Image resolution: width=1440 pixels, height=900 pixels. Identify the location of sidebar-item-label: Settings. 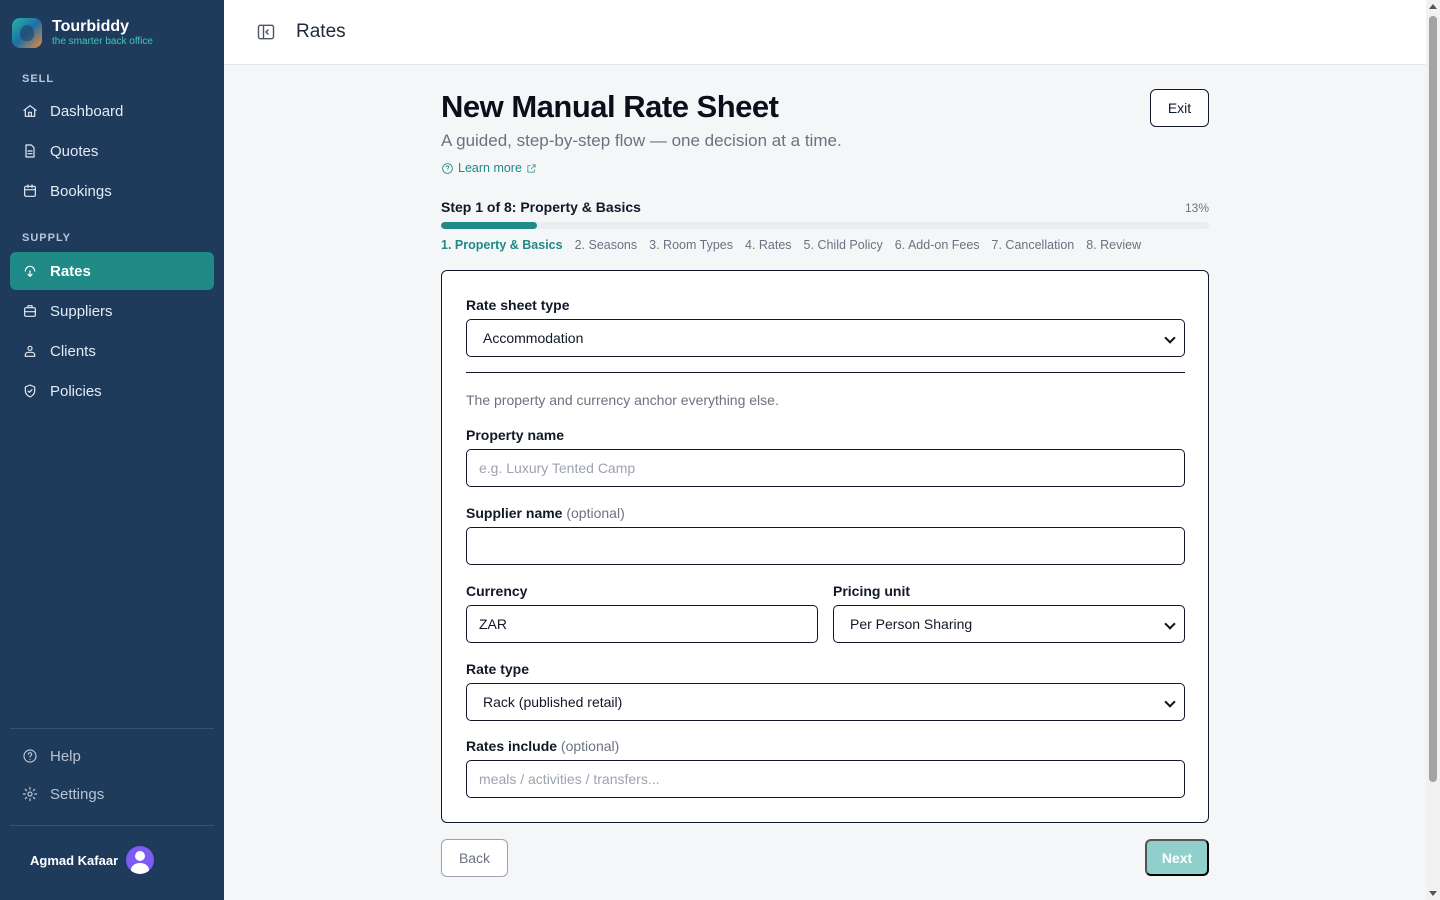
(77, 794).